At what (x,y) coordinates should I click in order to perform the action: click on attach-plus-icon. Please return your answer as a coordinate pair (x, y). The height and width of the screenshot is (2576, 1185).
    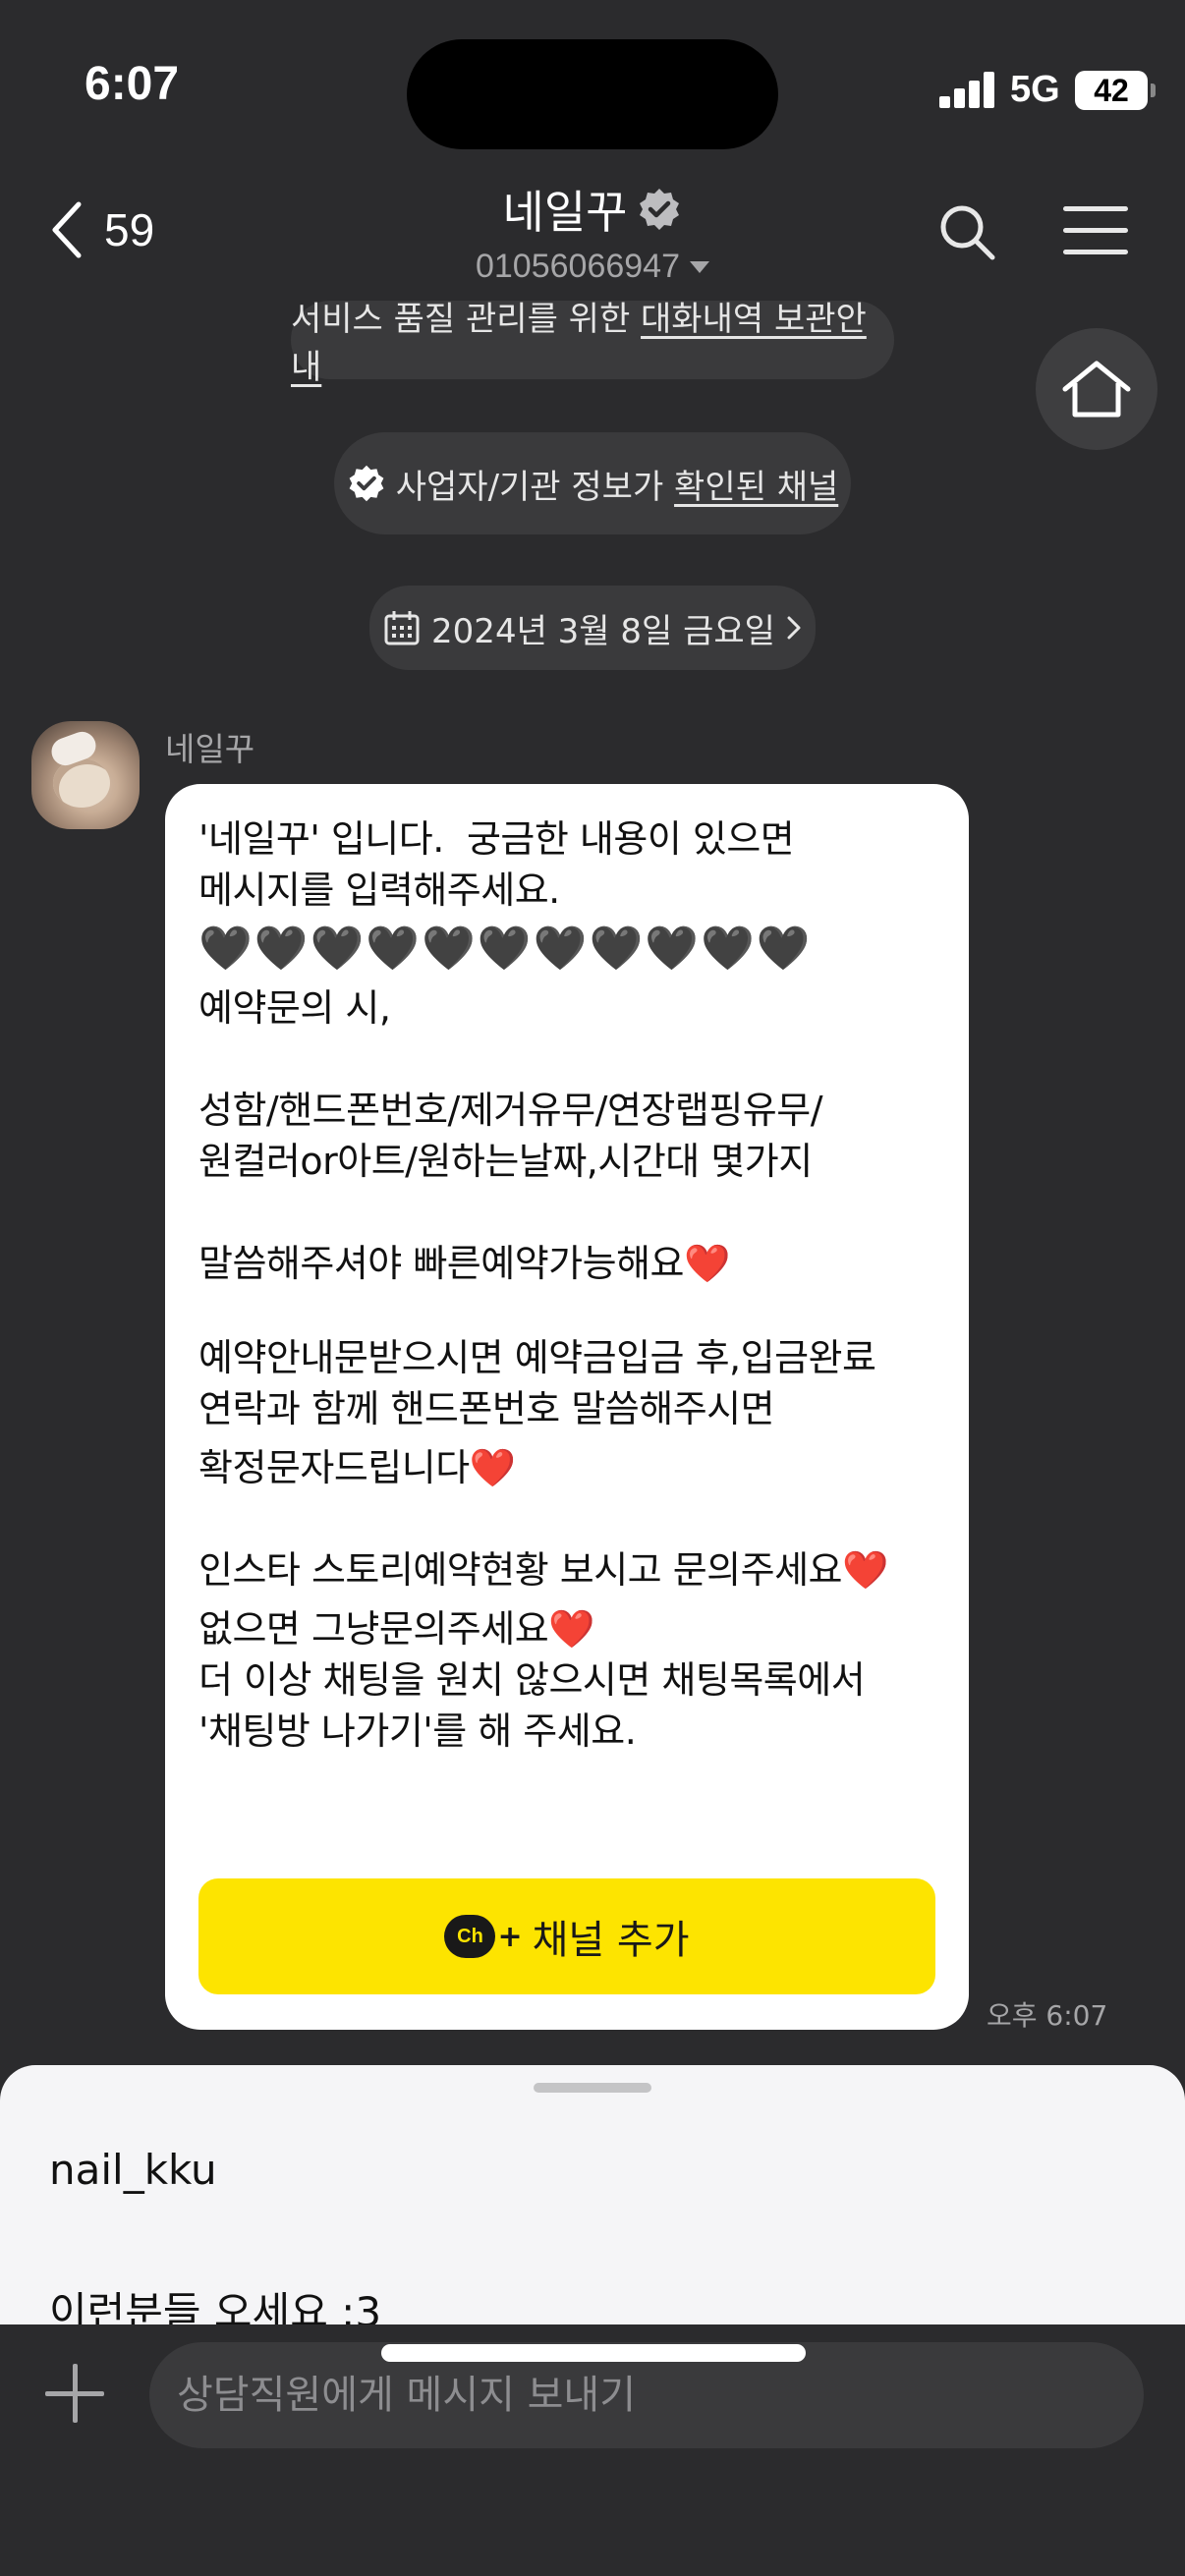
    Looking at the image, I should click on (75, 2393).